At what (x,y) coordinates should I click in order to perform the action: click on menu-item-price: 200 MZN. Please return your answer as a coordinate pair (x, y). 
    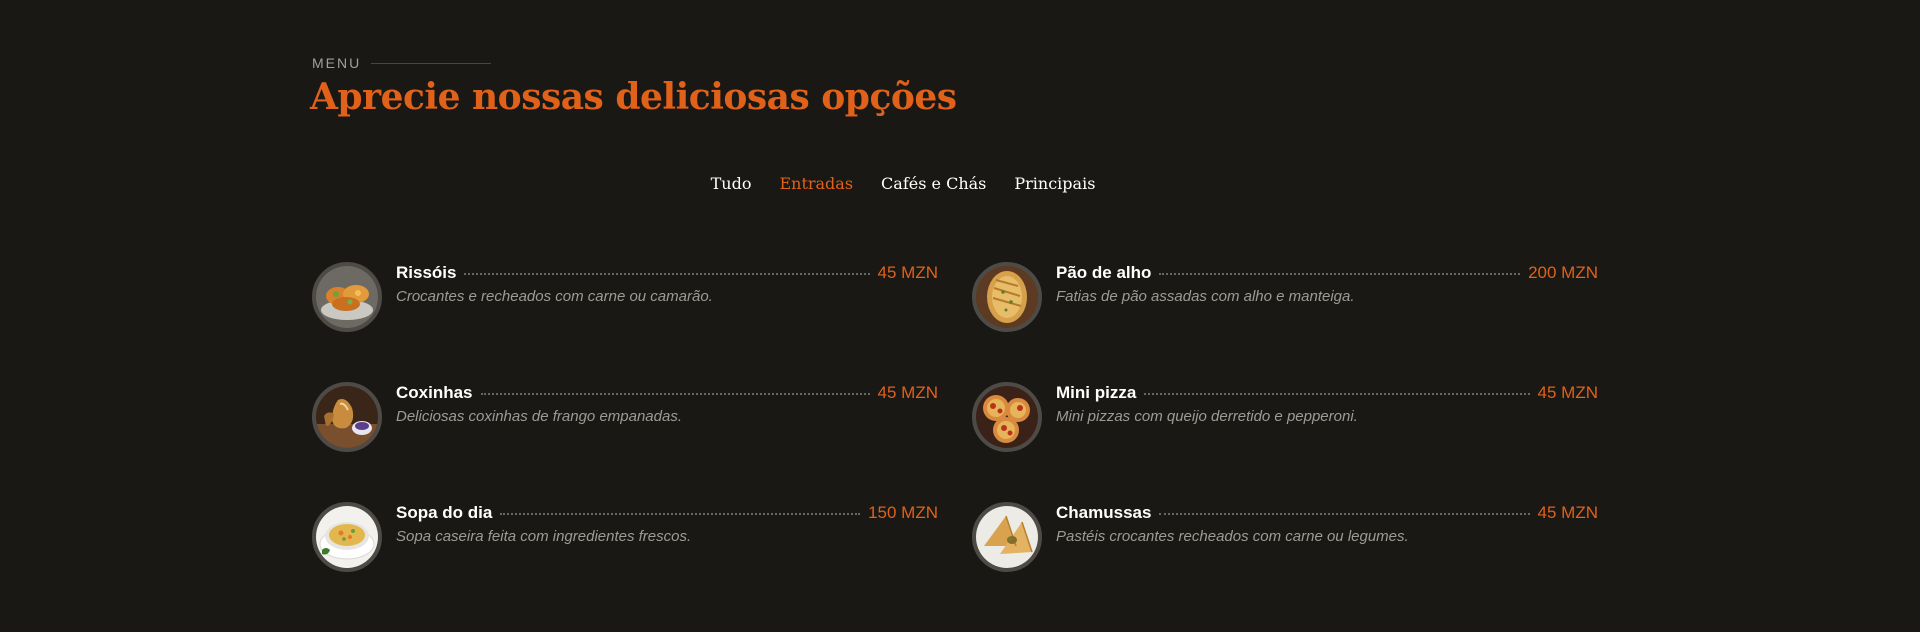
    Looking at the image, I should click on (1563, 272).